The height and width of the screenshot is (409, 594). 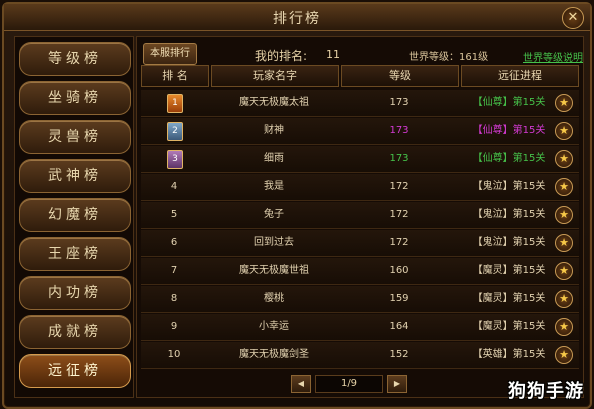 I want to click on player-name-cell: 兔子, so click(x=274, y=214).